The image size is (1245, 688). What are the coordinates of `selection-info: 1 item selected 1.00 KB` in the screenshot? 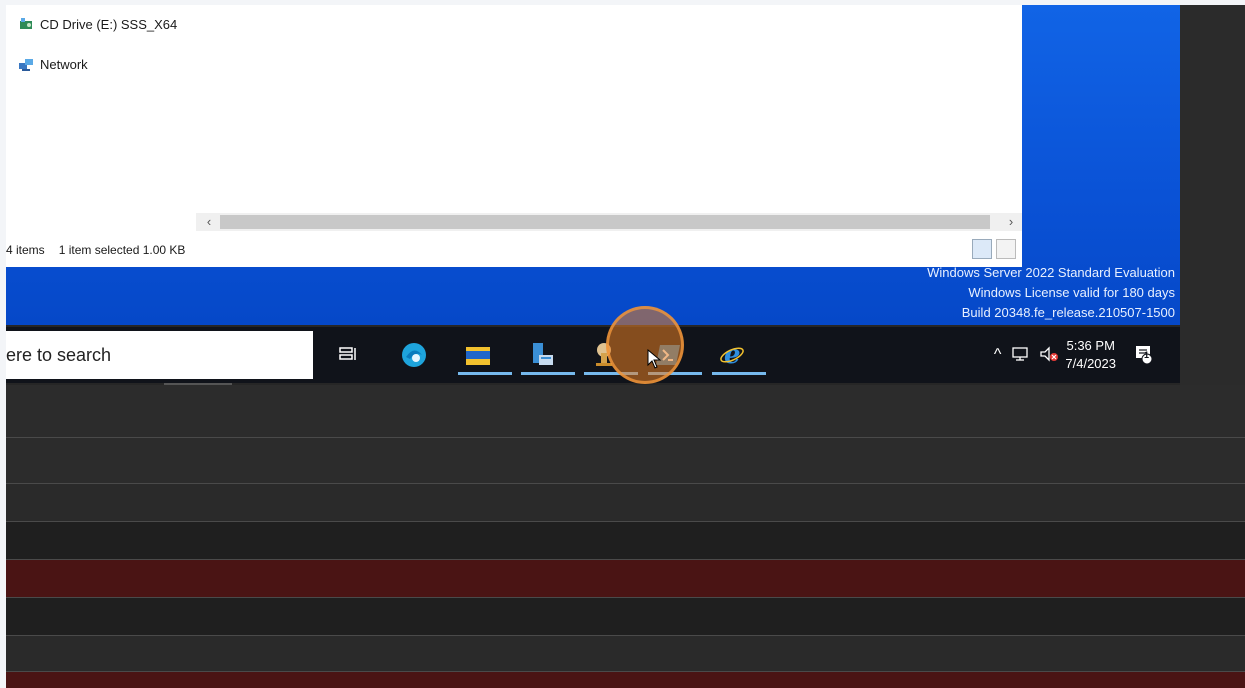 It's located at (122, 250).